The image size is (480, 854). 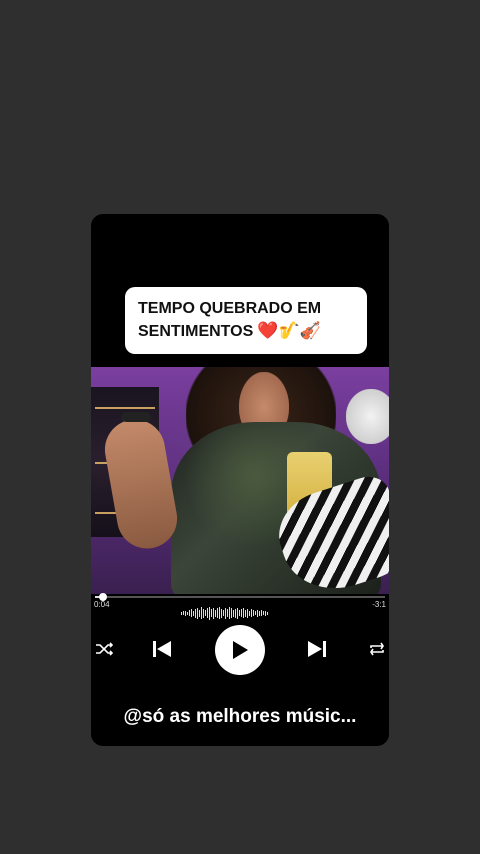 I want to click on shuffle-icon, so click(x=104, y=649).